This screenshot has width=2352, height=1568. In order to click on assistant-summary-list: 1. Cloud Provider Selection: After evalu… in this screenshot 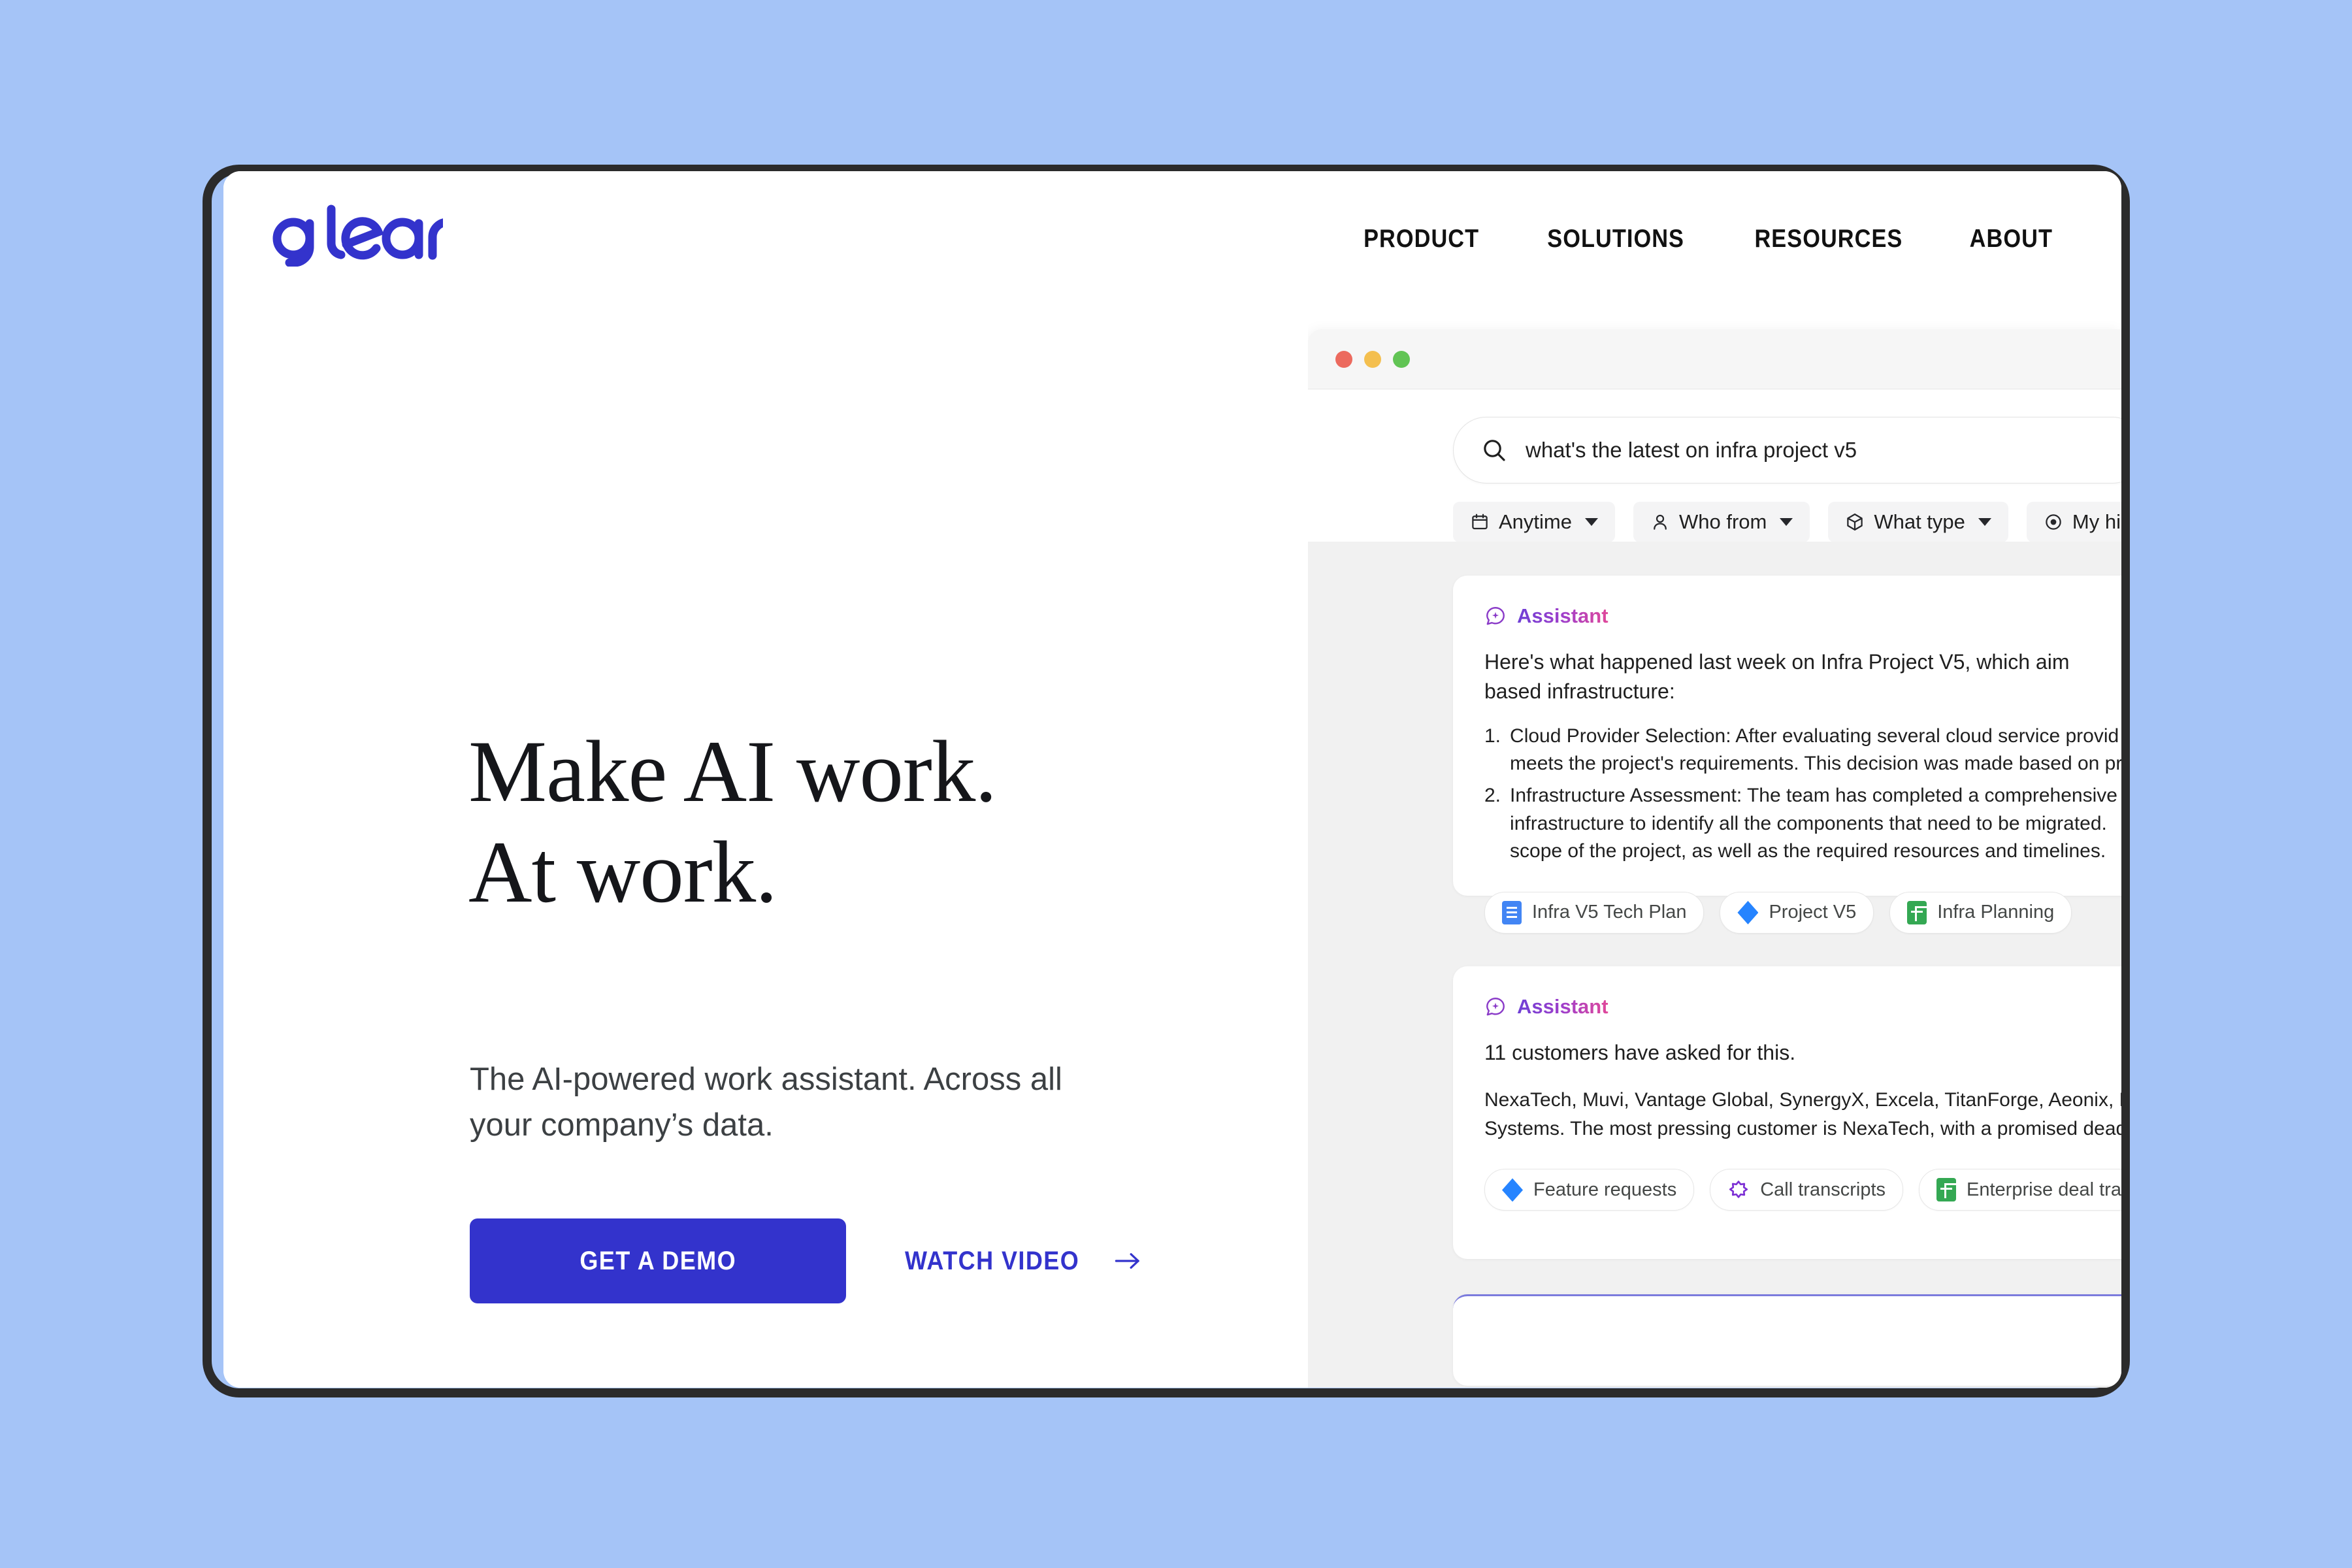, I will do `click(1802, 794)`.